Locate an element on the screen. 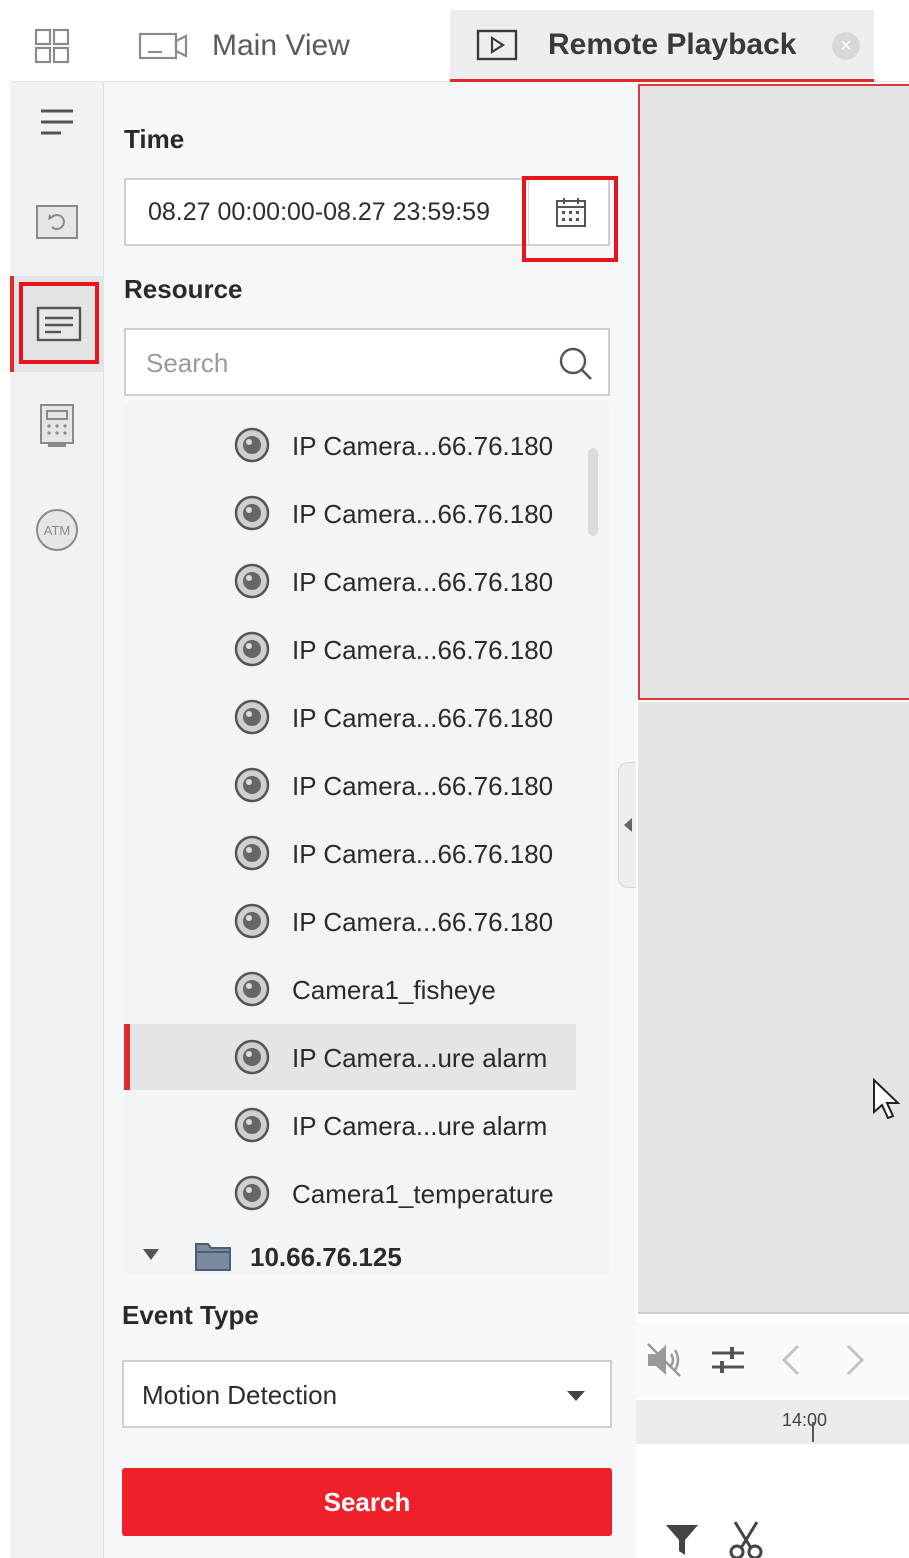 This screenshot has width=909, height=1558. calculator-icon is located at coordinates (57, 425).